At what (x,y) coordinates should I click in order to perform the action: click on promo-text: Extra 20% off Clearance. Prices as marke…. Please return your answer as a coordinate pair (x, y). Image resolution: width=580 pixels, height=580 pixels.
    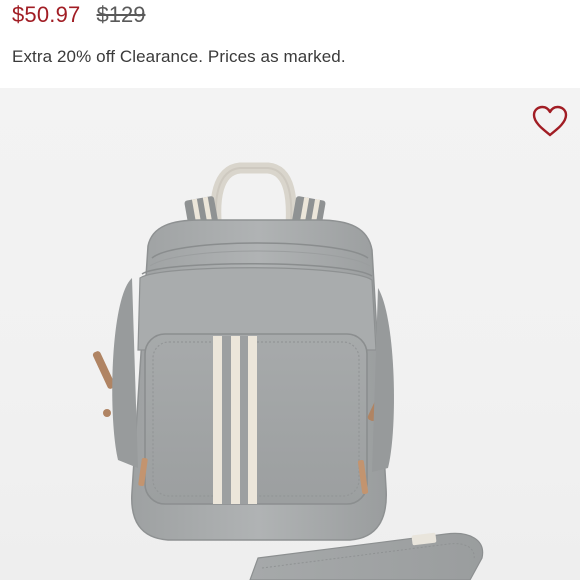
    Looking at the image, I should click on (179, 56).